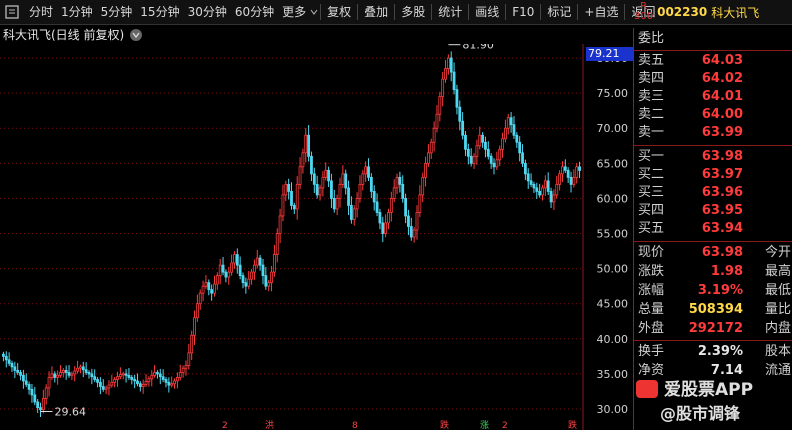  I want to click on ask-row: 卖三 64.01, so click(715, 97).